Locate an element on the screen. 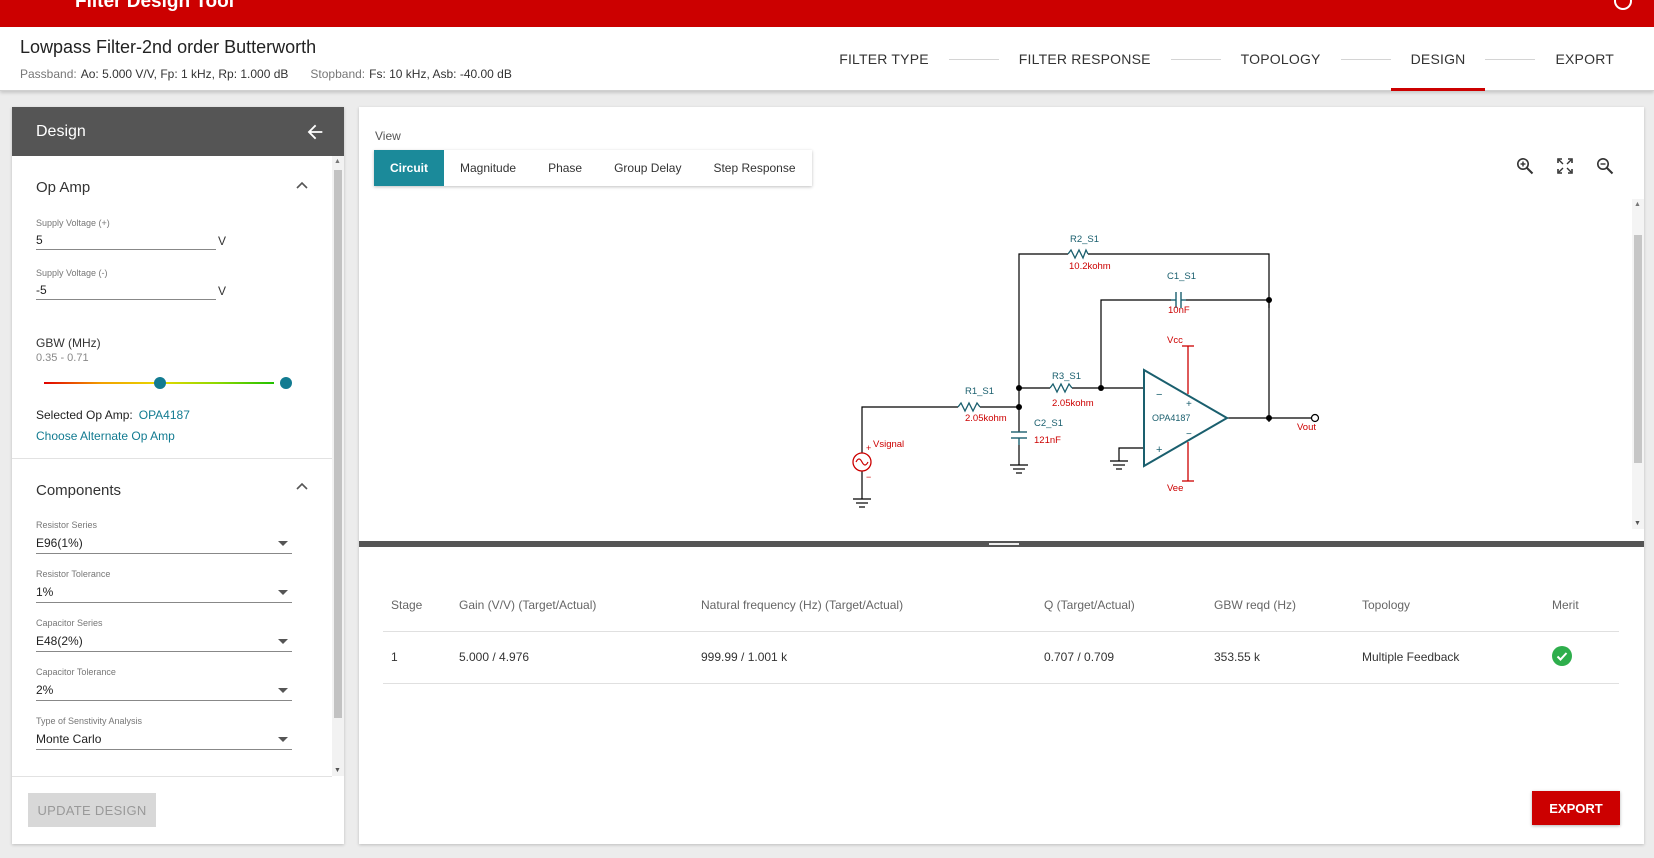 The width and height of the screenshot is (1654, 858). gbw-slider-max-handle is located at coordinates (286, 383).